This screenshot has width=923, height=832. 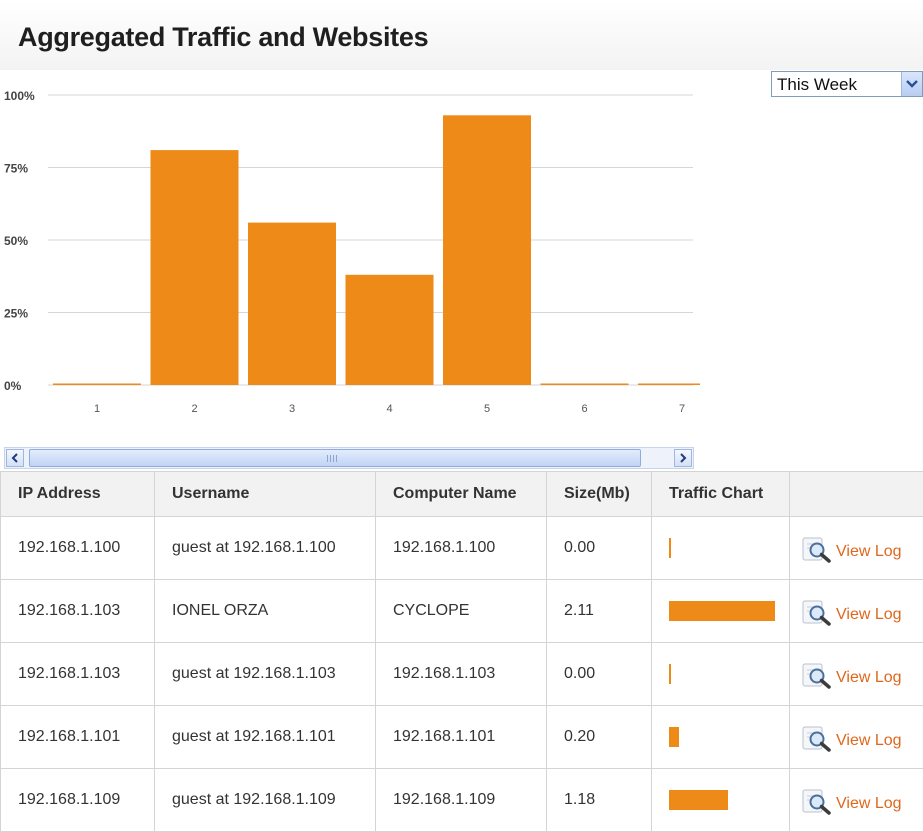 What do you see at coordinates (265, 611) in the screenshot?
I see `username-cell: IONEL ORZA` at bounding box center [265, 611].